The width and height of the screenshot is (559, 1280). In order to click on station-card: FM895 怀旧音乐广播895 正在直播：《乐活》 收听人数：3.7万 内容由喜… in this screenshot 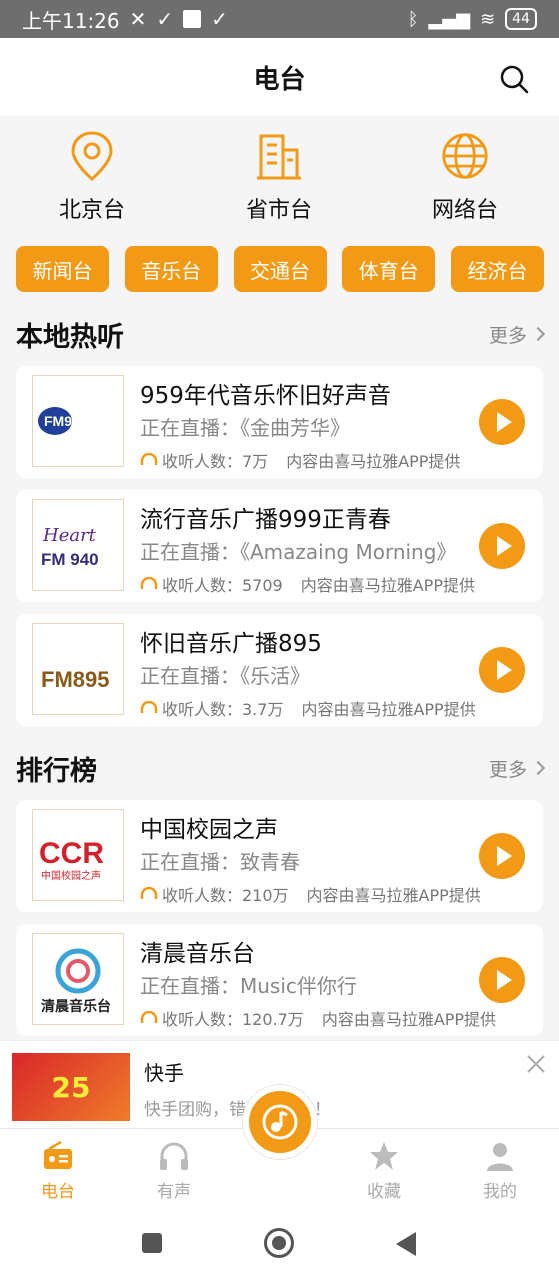, I will do `click(279, 670)`.